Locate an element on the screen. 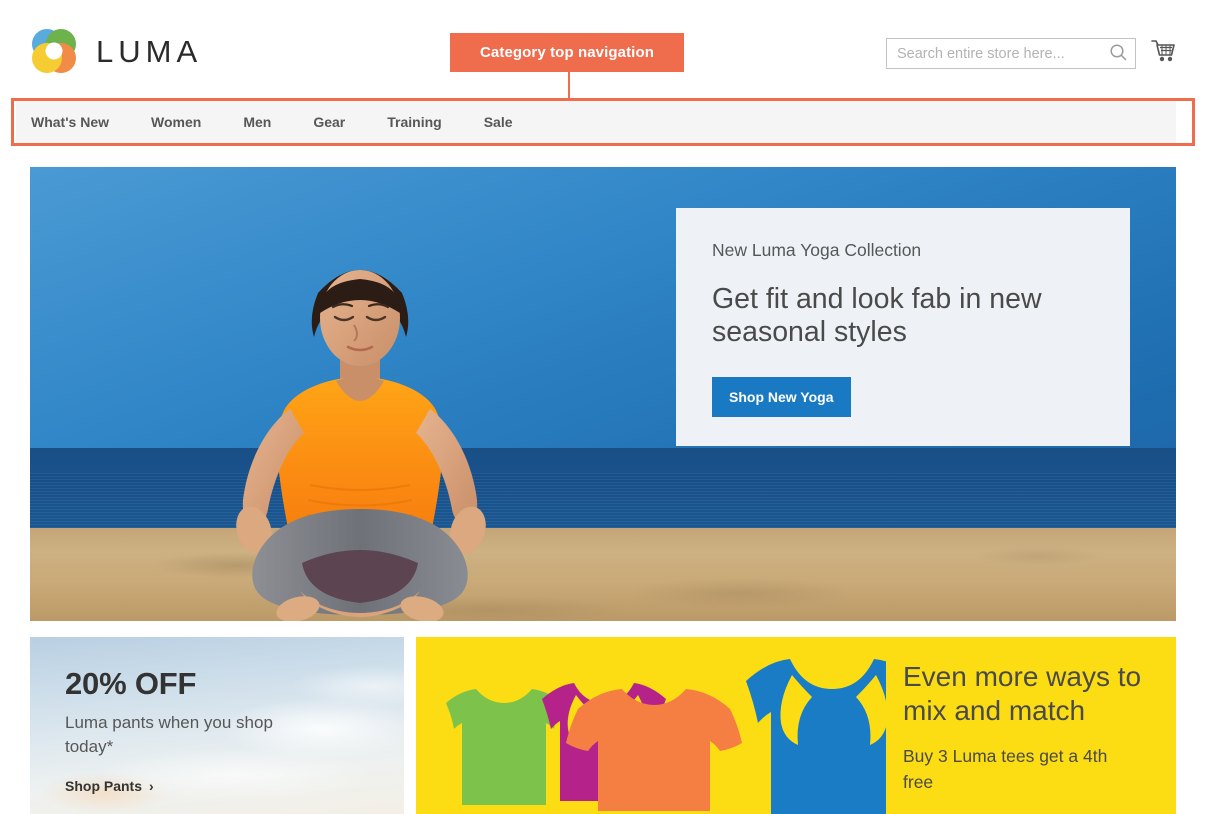 This screenshot has height=814, width=1208. promo-tees-title: Even more ways to mix and match is located at coordinates (1022, 693).